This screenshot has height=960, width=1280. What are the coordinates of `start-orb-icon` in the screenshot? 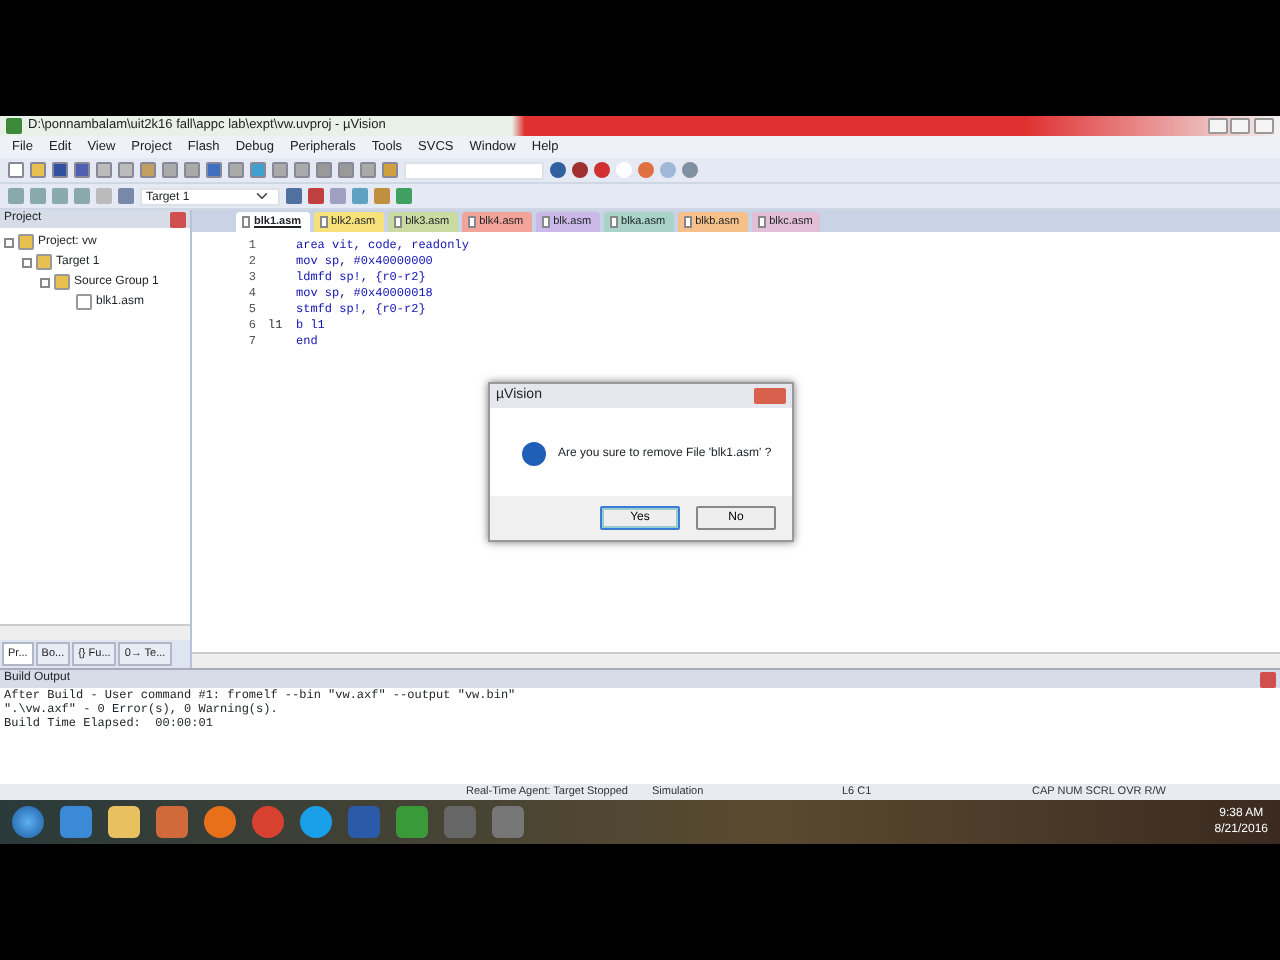 It's located at (28, 822).